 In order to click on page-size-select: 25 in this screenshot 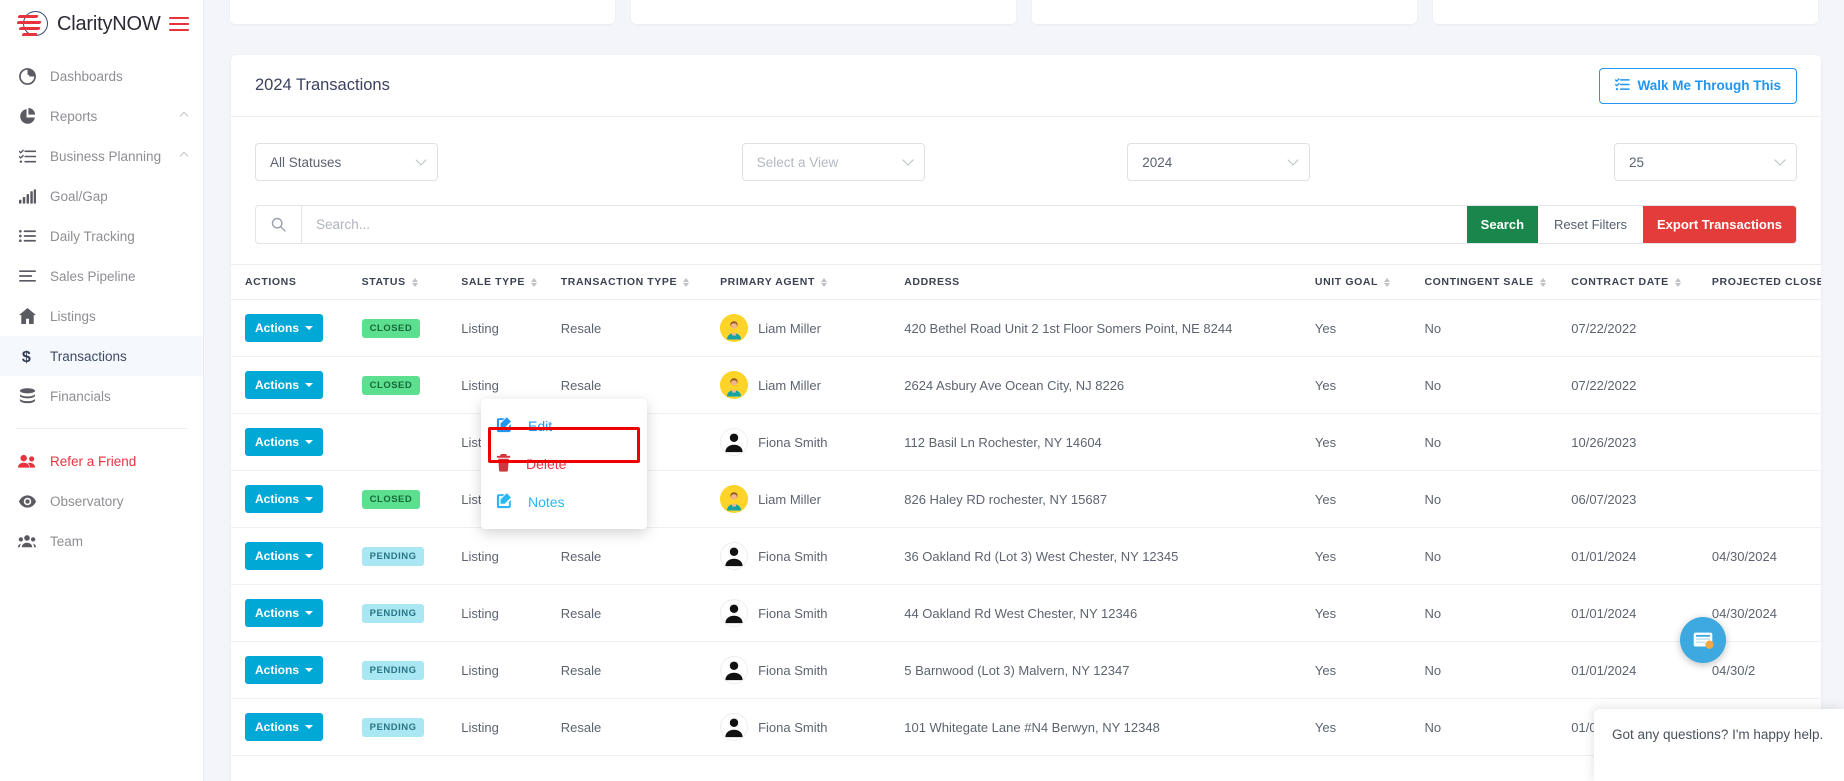, I will do `click(1705, 162)`.